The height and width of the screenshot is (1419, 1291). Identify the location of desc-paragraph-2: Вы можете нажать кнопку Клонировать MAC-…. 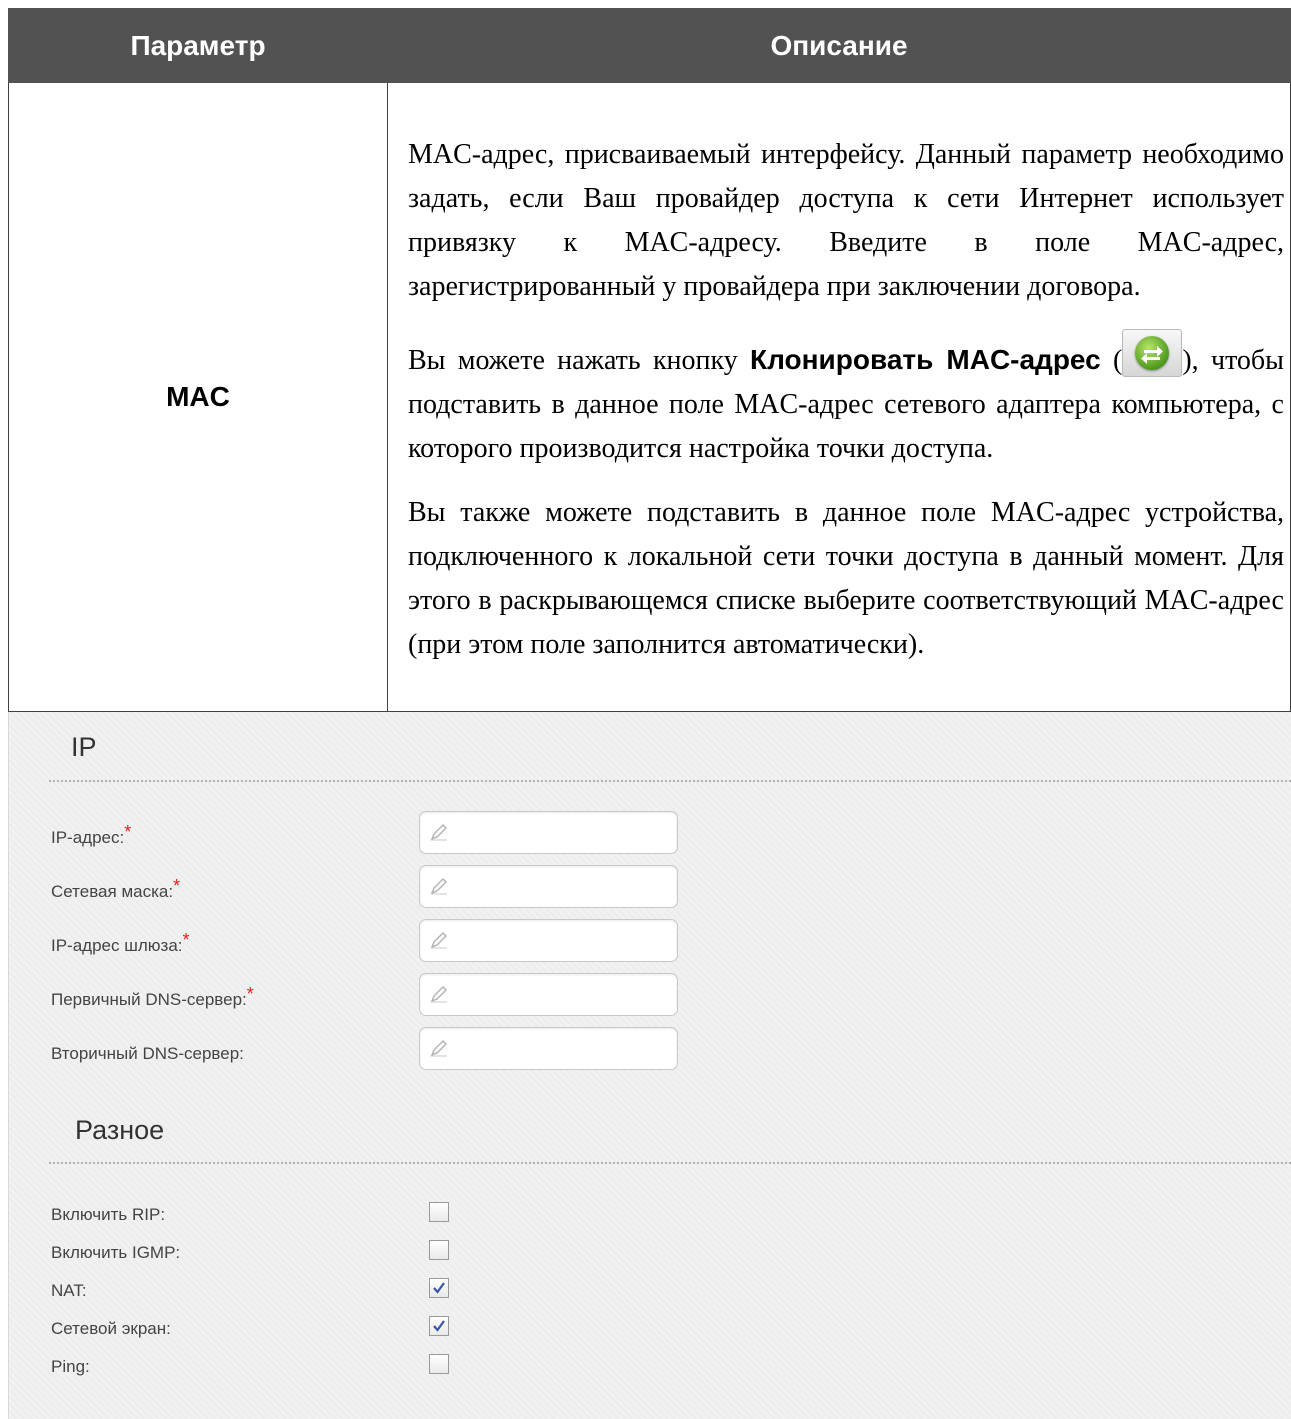
(846, 399).